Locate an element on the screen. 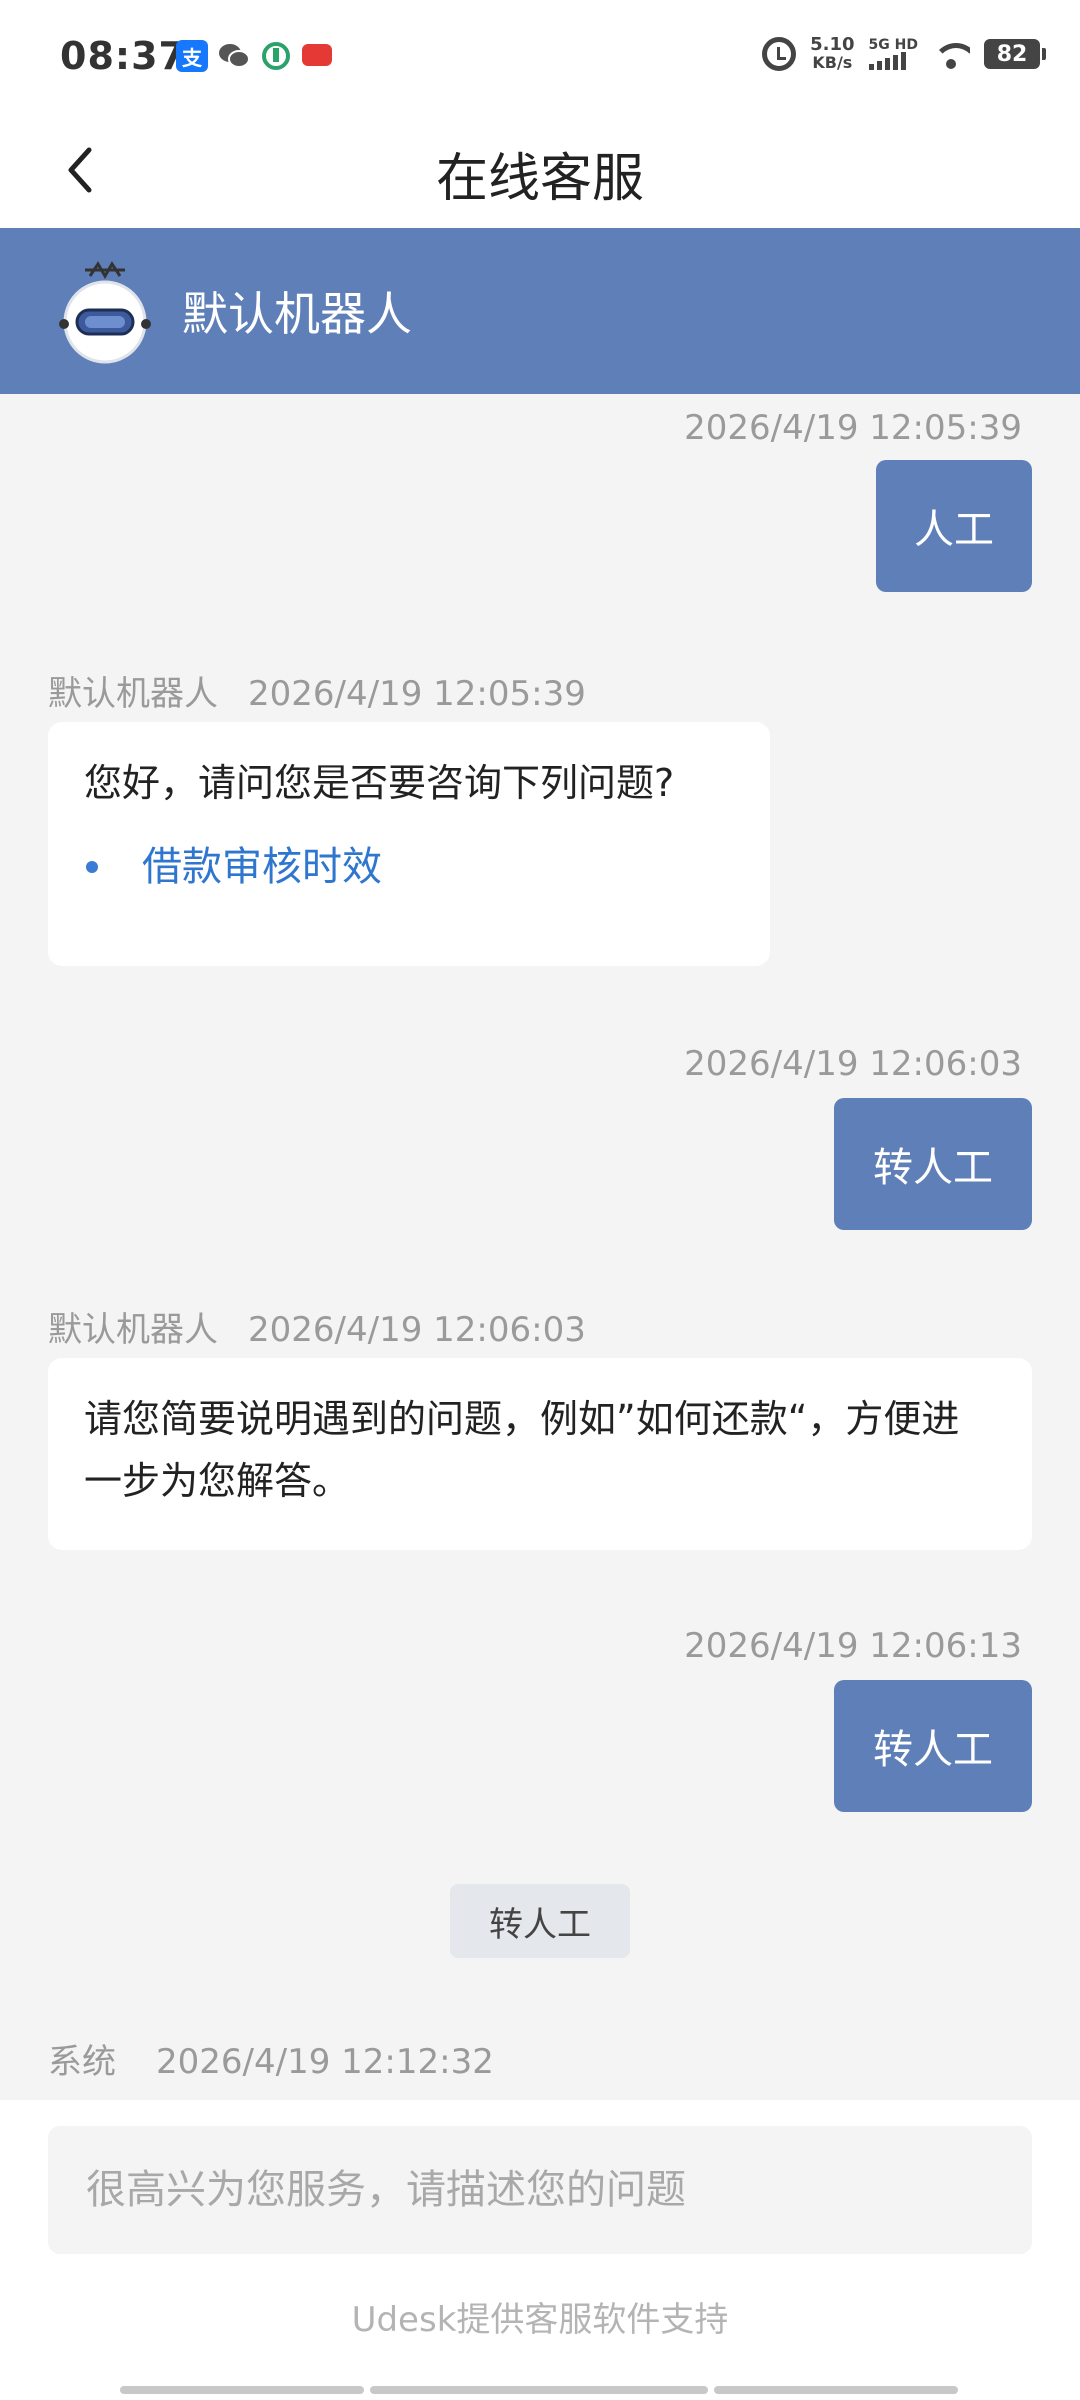 The width and height of the screenshot is (1080, 2400). message-input is located at coordinates (540, 2190).